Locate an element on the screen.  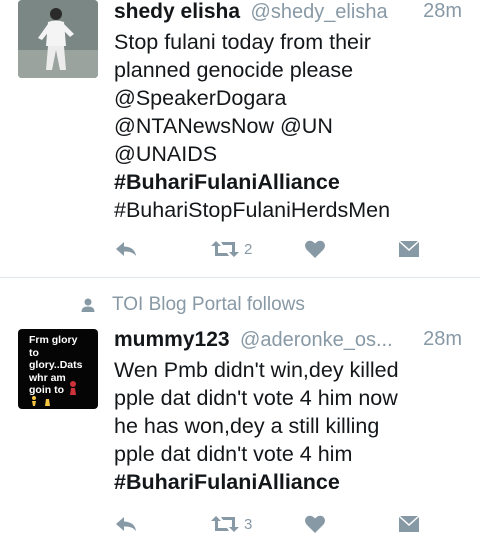
tweet-text-line: planned genocide please is located at coordinates (234, 70).